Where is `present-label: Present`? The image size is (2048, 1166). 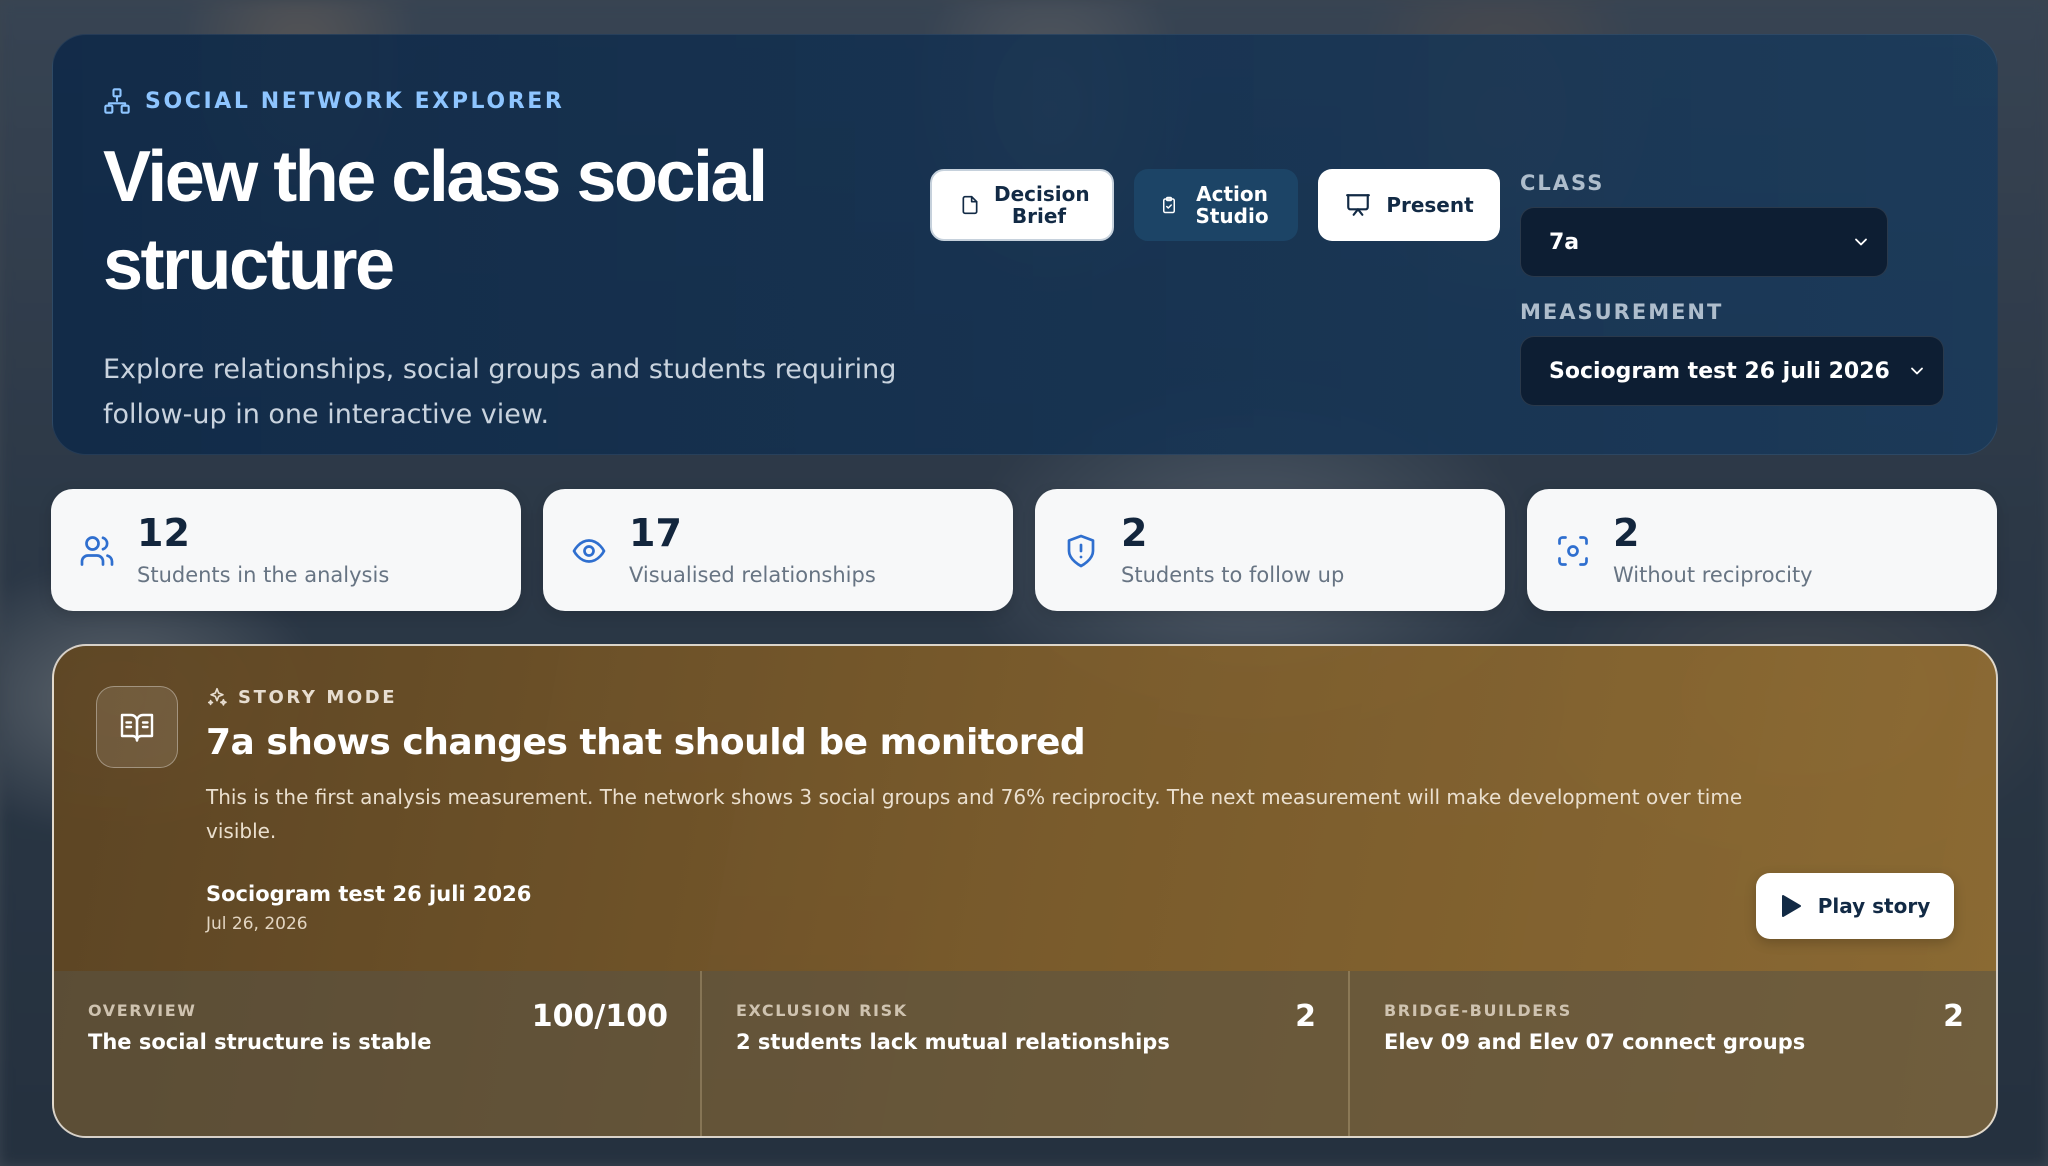 present-label: Present is located at coordinates (1430, 205).